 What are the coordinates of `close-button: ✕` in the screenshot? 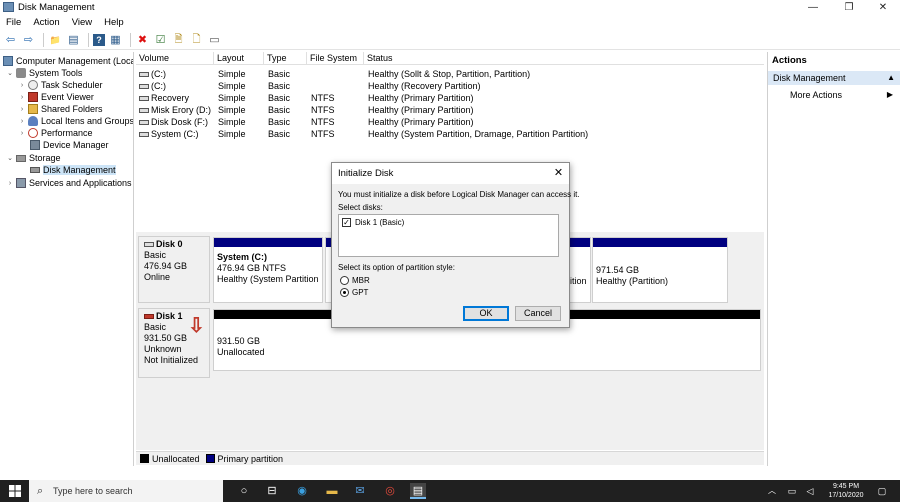 It's located at (883, 7).